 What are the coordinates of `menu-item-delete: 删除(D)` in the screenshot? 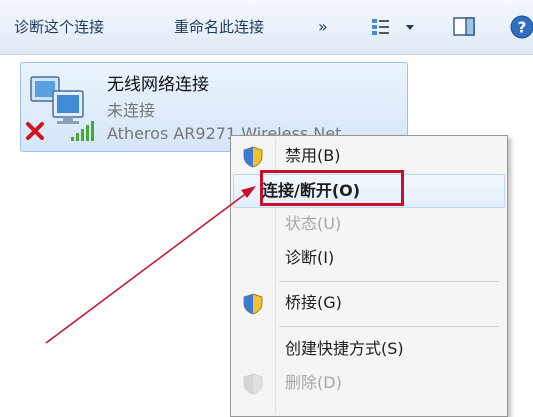 It's located at (368, 383).